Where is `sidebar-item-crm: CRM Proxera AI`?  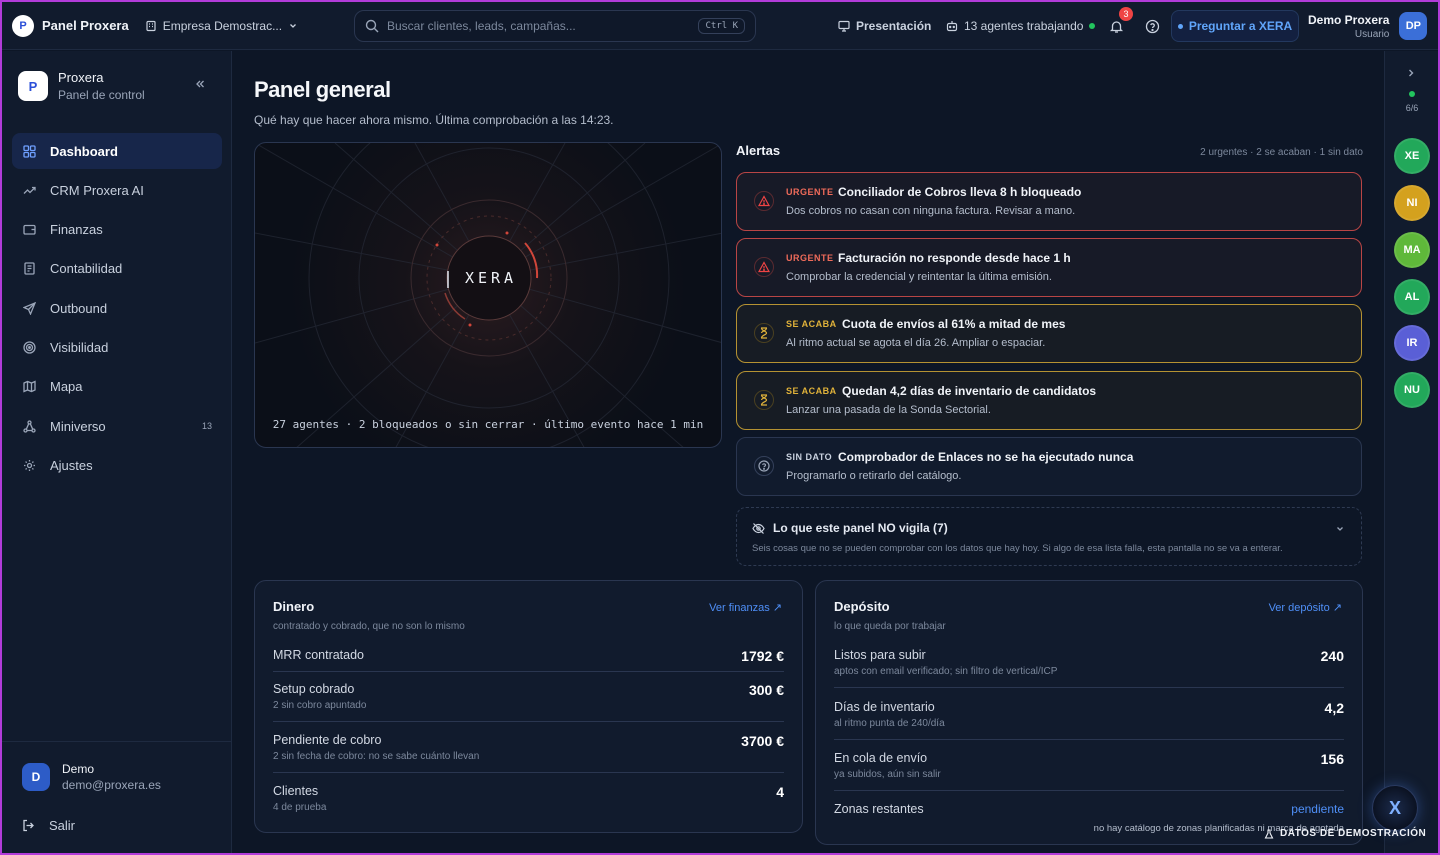
sidebar-item-crm: CRM Proxera AI is located at coordinates (117, 190).